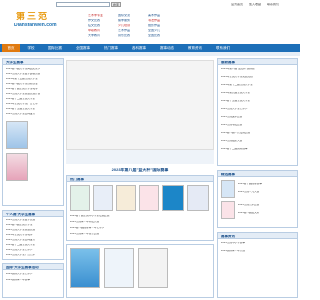 The height and width of the screenshot is (300, 320). What do you see at coordinates (257, 236) in the screenshot?
I see `panel-header: 赛事资讯` at bounding box center [257, 236].